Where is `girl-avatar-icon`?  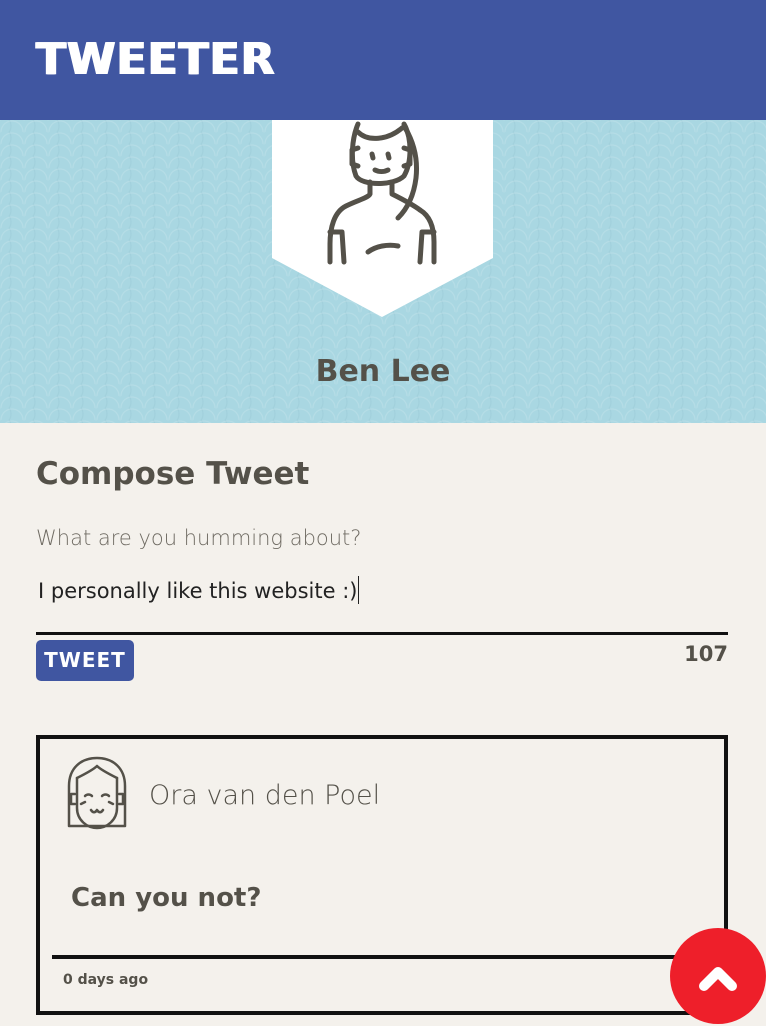
girl-avatar-icon is located at coordinates (97, 793).